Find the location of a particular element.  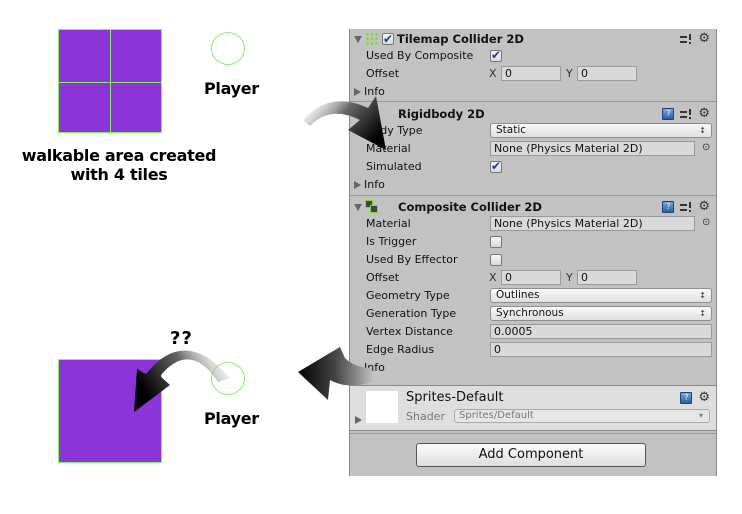

arrow-from-composite is located at coordinates (335, 373).